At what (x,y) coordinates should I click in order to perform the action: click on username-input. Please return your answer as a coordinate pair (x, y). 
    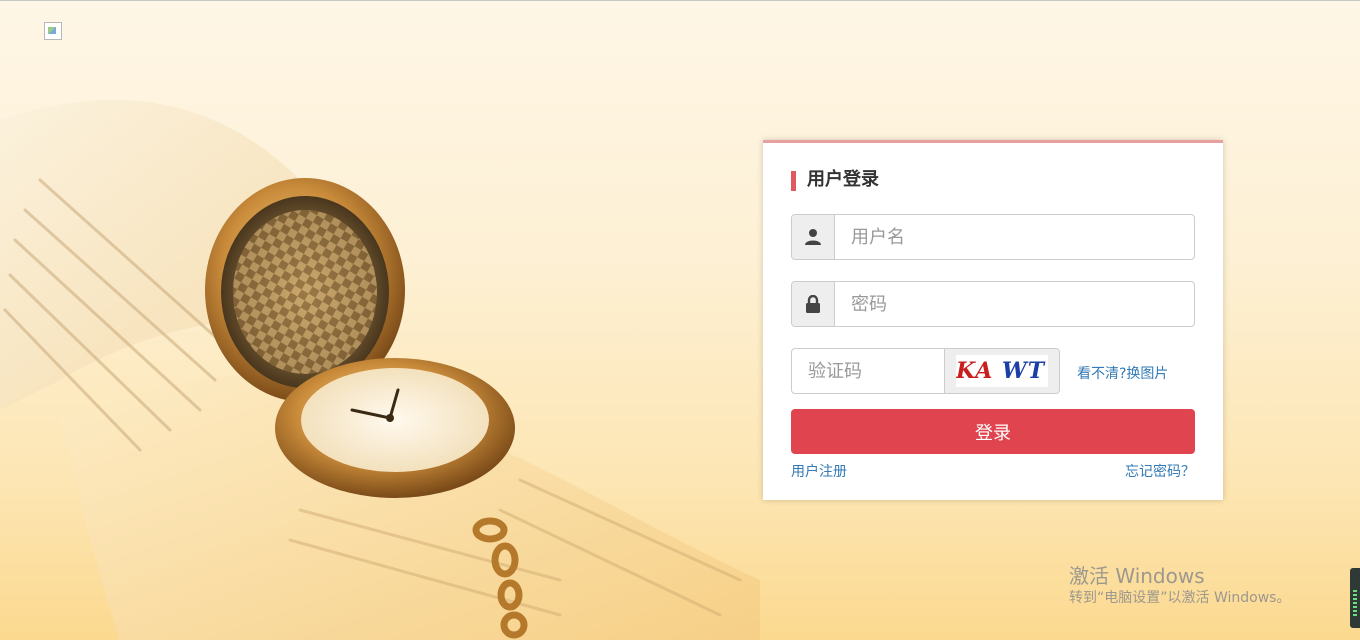
    Looking at the image, I should click on (1014, 237).